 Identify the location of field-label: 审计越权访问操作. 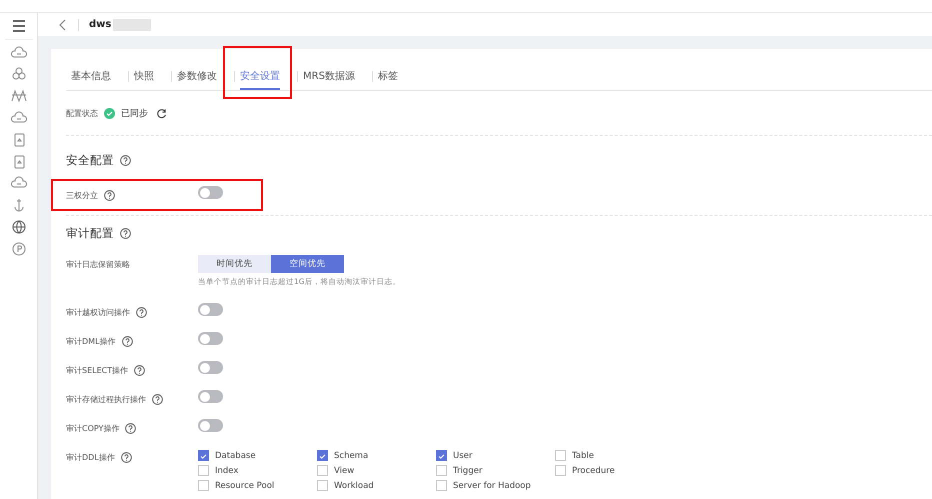
(98, 312).